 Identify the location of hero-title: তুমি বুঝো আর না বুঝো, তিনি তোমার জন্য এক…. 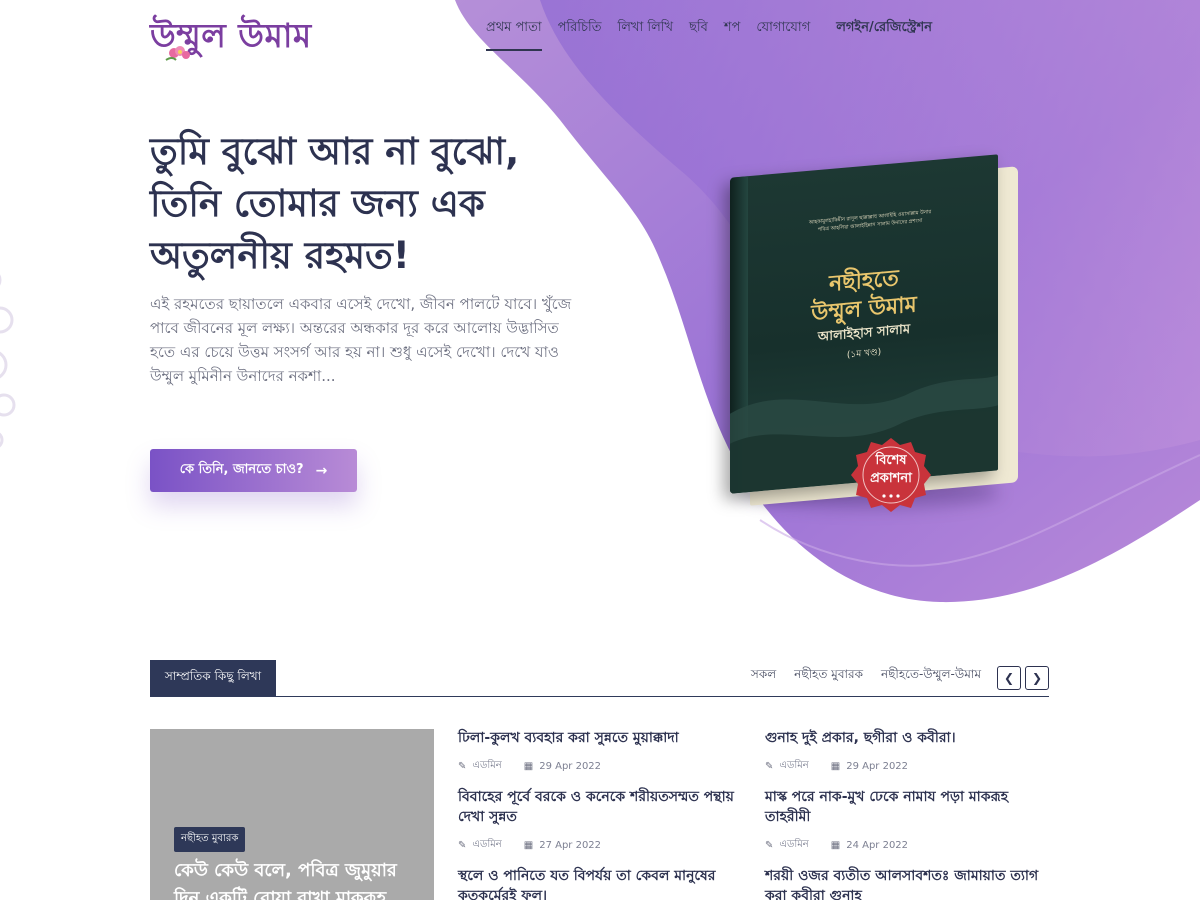
(370, 204).